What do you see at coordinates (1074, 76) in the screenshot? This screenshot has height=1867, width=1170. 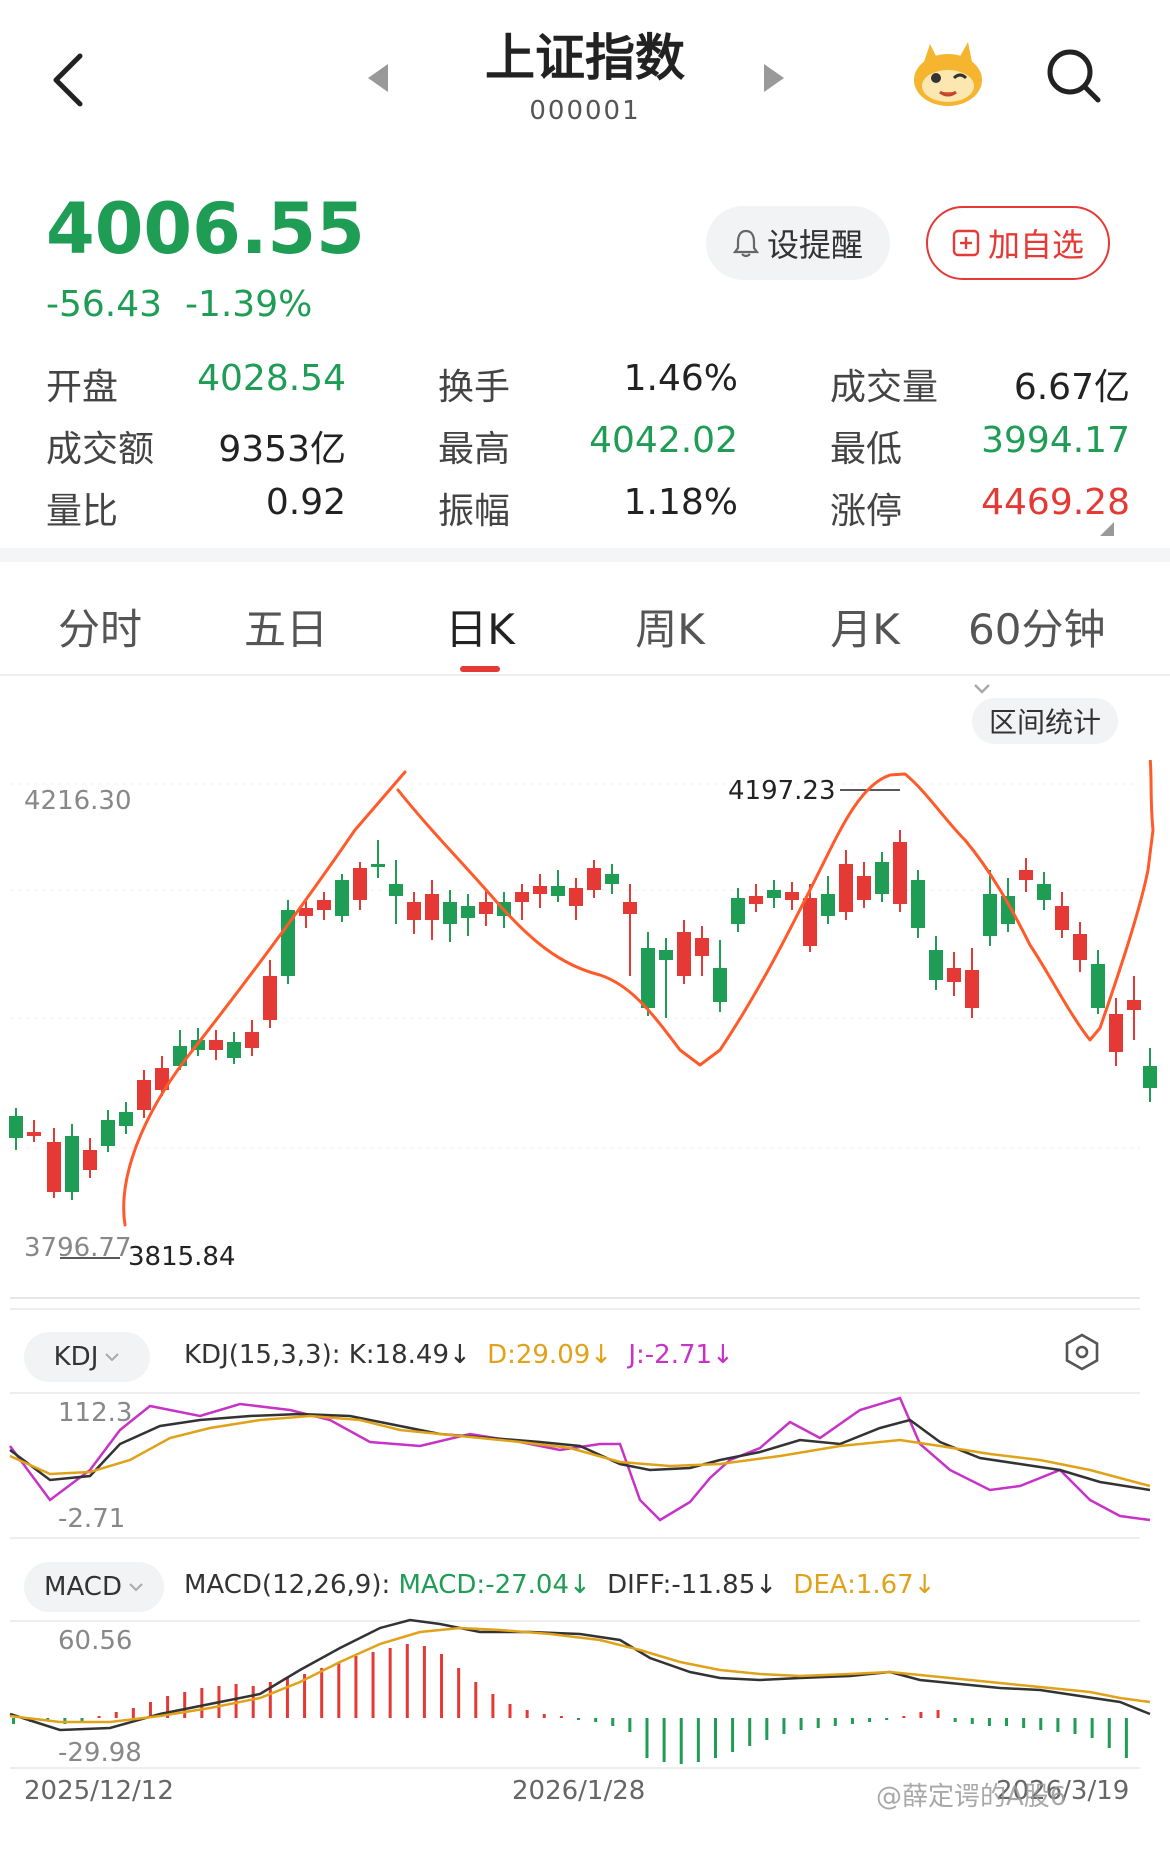 I see `search-icon` at bounding box center [1074, 76].